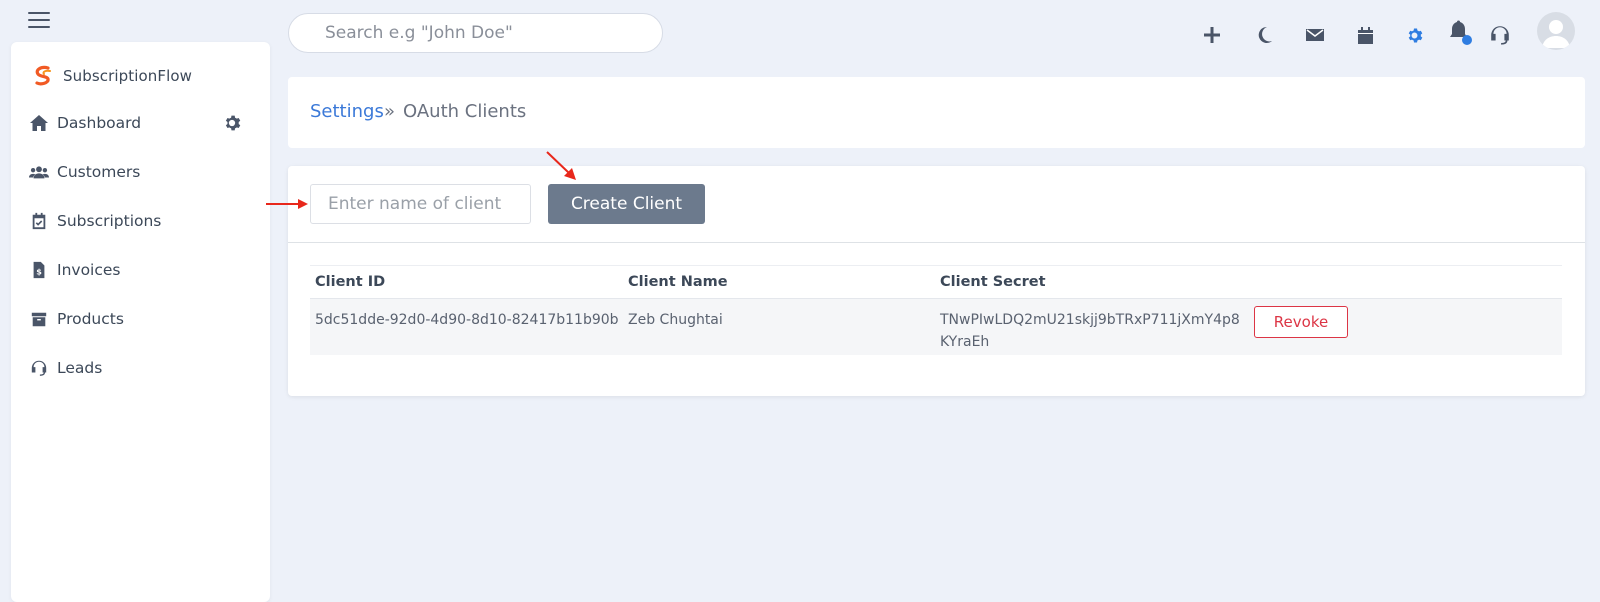  I want to click on sidebar-item-invoices: $ Invoices, so click(75, 270).